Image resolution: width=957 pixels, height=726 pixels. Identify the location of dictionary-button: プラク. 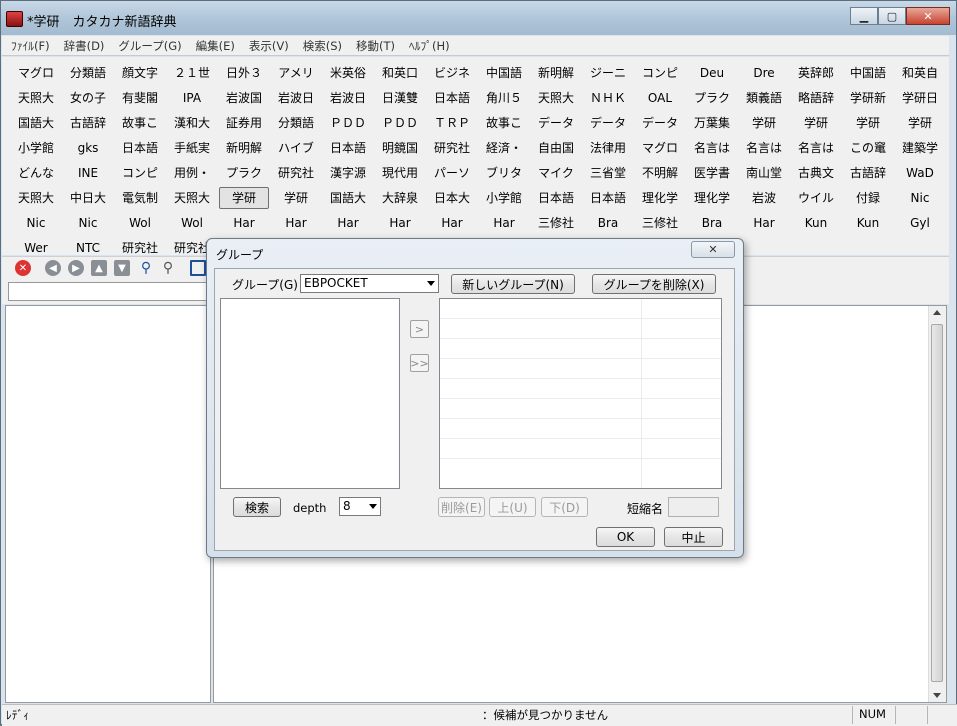
(712, 98).